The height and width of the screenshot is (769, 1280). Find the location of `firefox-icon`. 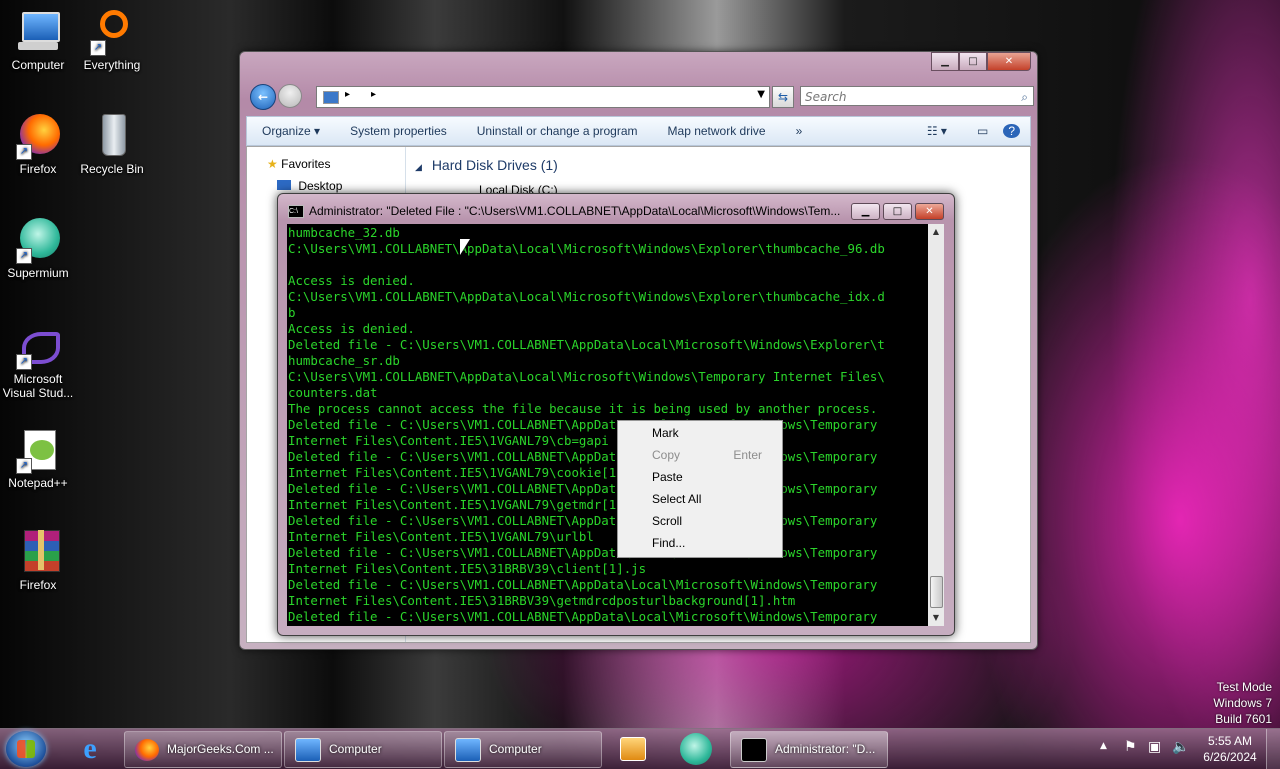

firefox-icon is located at coordinates (147, 749).